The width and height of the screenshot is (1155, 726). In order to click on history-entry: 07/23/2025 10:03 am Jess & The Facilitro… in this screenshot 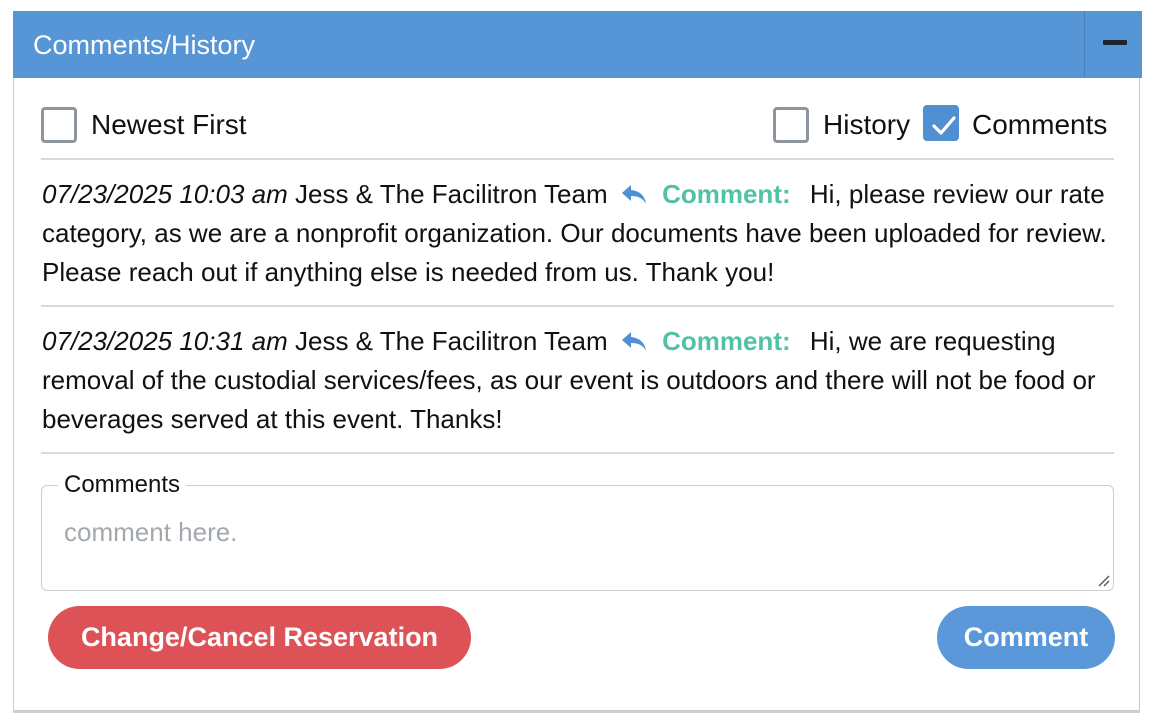, I will do `click(579, 233)`.